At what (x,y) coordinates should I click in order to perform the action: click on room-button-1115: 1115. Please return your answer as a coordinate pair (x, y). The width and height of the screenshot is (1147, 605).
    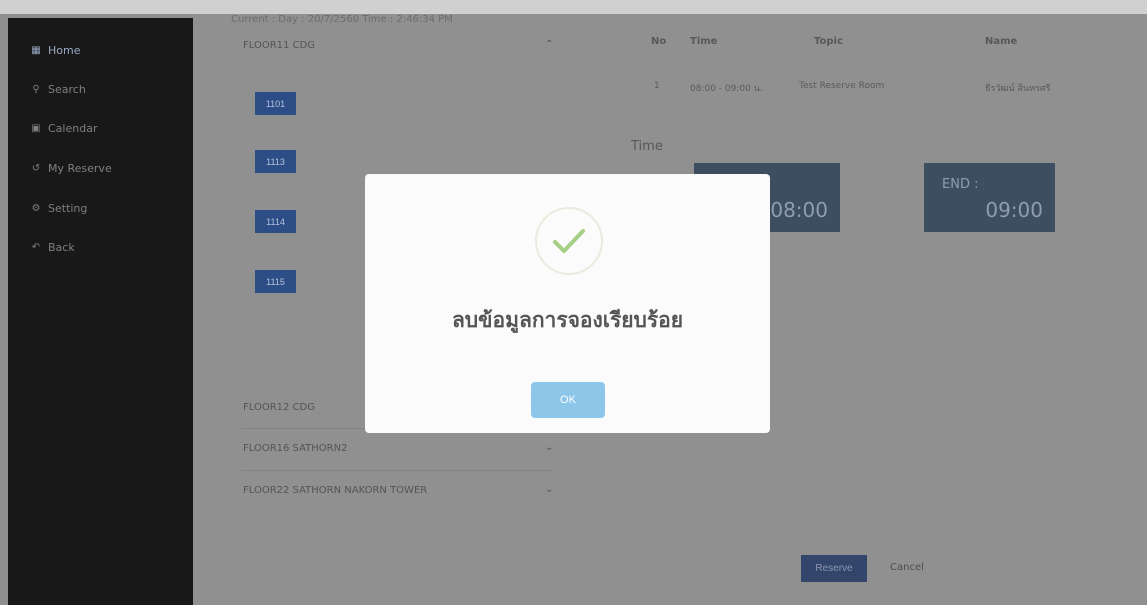
    Looking at the image, I should click on (275, 281).